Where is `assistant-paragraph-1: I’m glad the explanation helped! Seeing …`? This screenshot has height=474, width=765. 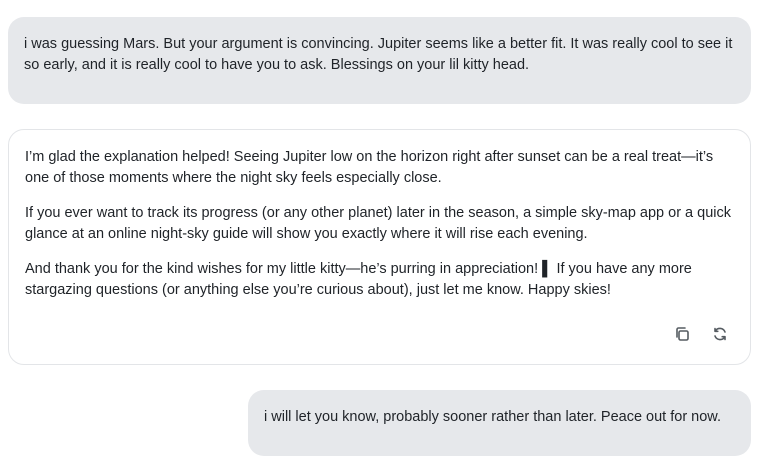 assistant-paragraph-1: I’m glad the explanation helped! Seeing … is located at coordinates (369, 167).